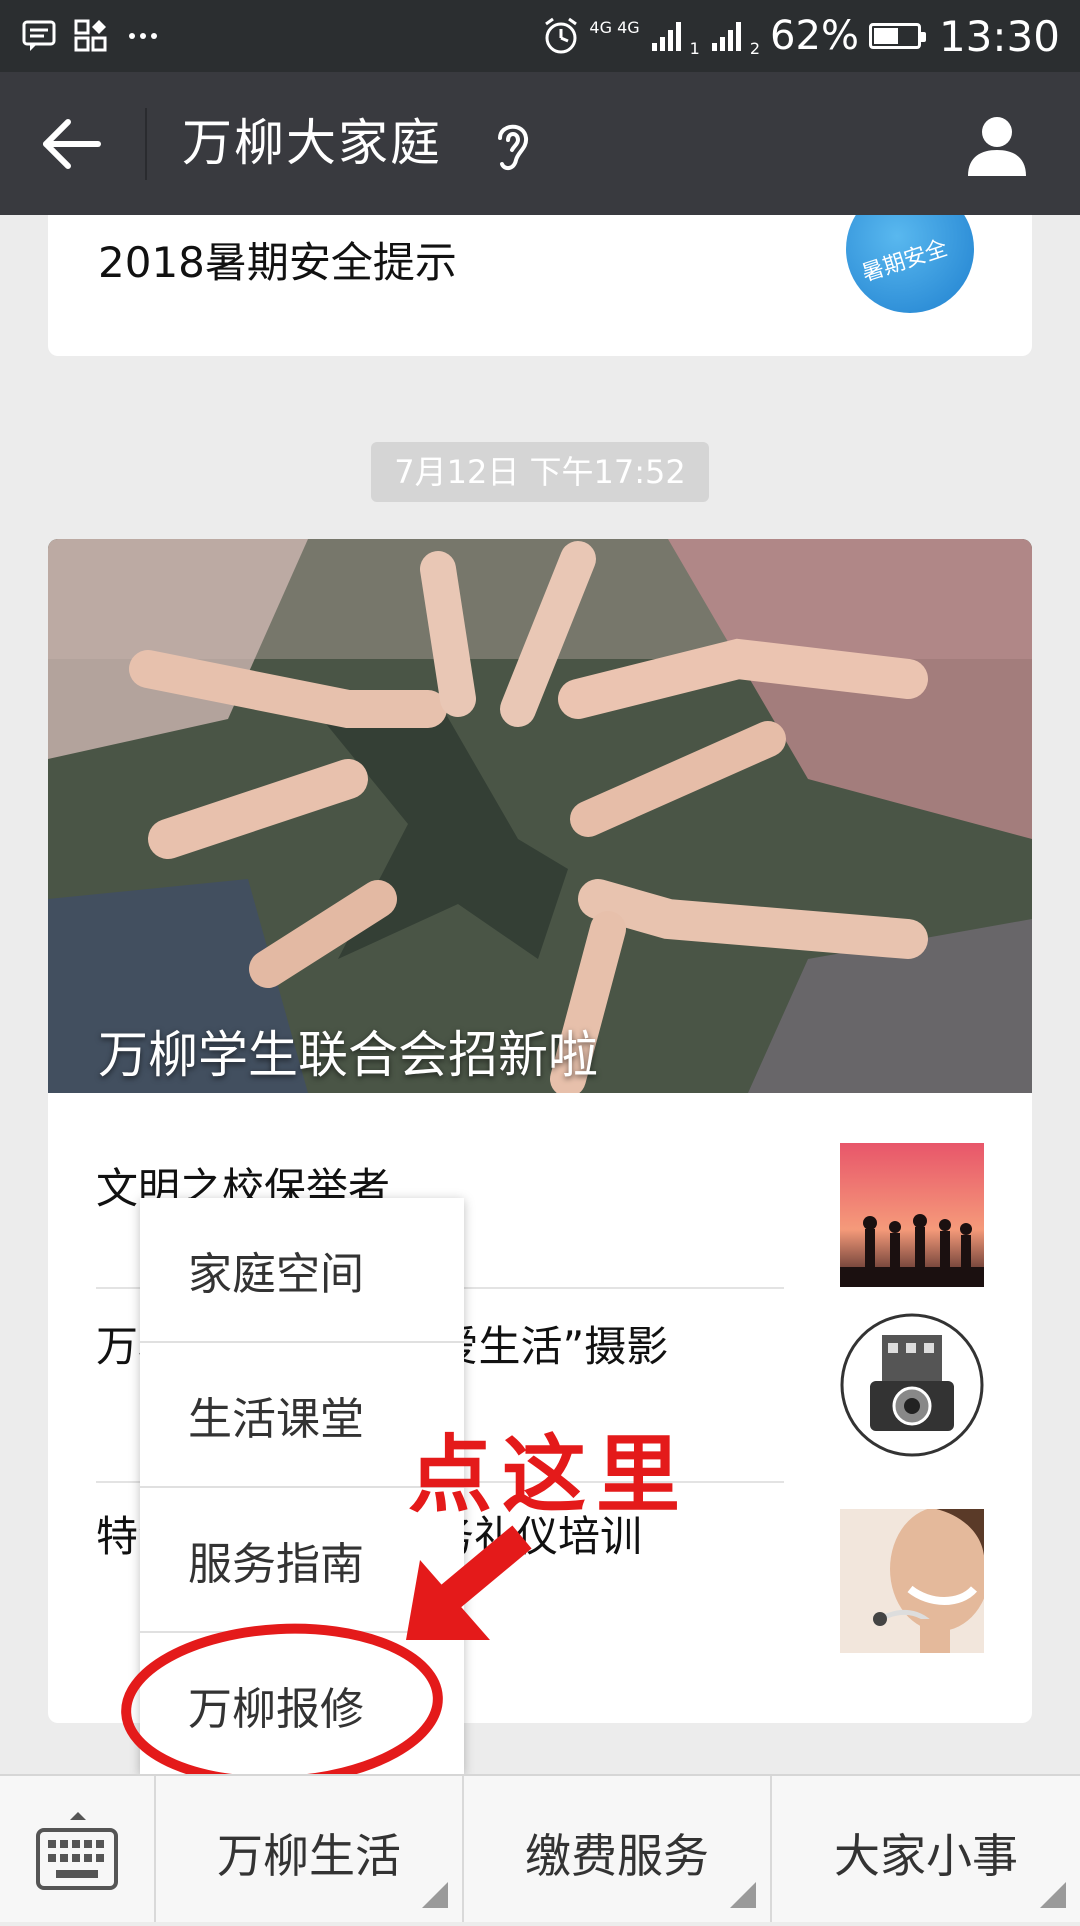  Describe the element at coordinates (309, 1856) in the screenshot. I see `tab-label: 万柳生活` at that location.